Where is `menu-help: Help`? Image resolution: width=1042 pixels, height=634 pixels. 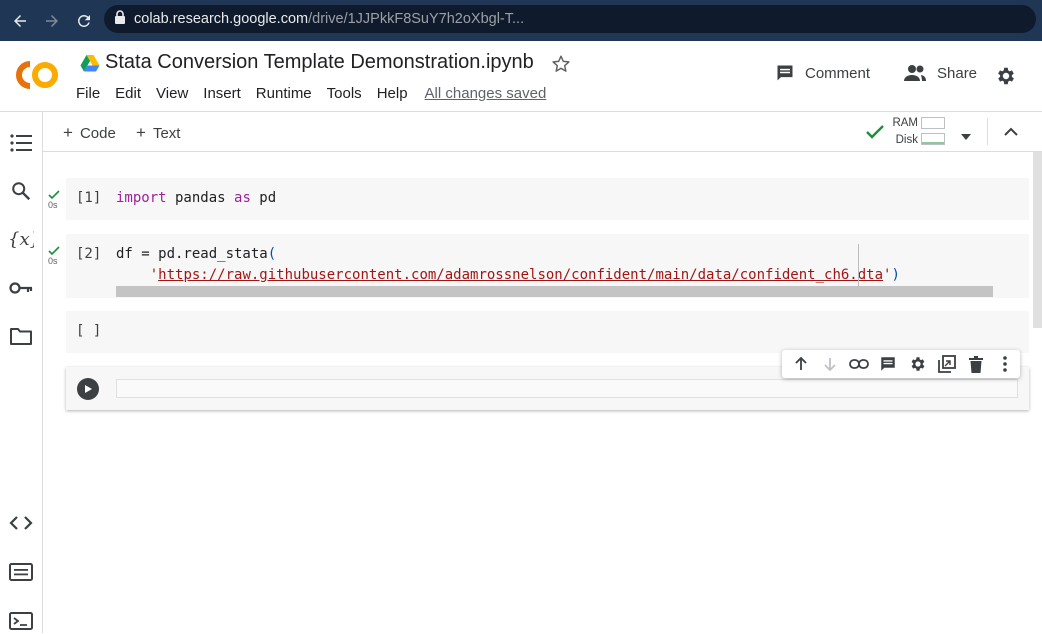
menu-help: Help is located at coordinates (392, 93).